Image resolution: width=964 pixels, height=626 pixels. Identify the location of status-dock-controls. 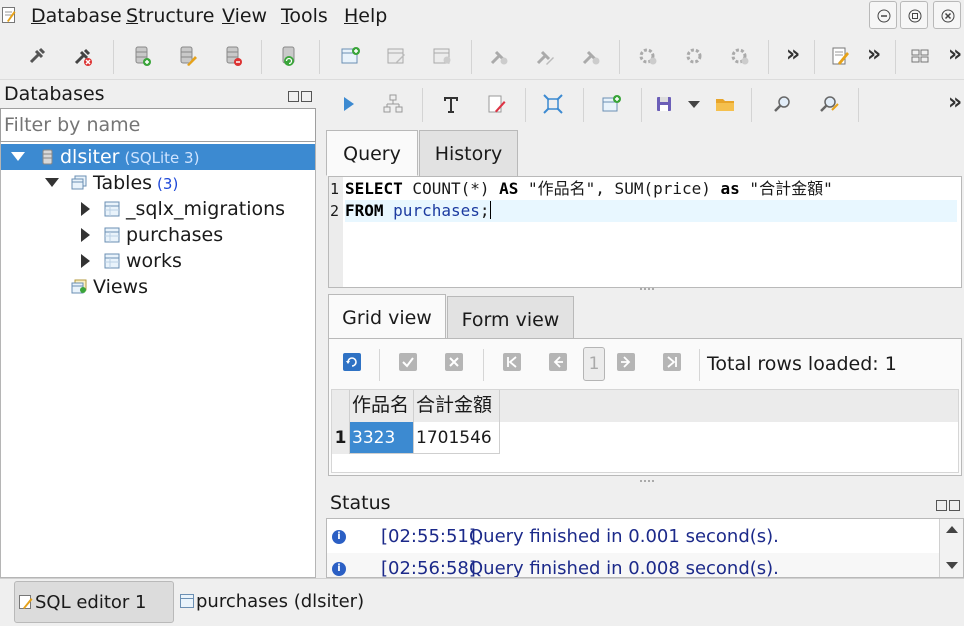
(950, 503).